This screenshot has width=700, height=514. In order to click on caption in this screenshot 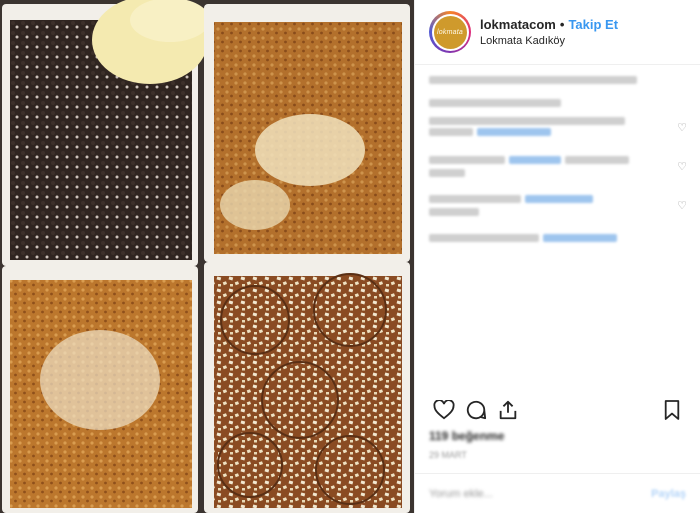, I will do `click(558, 83)`.